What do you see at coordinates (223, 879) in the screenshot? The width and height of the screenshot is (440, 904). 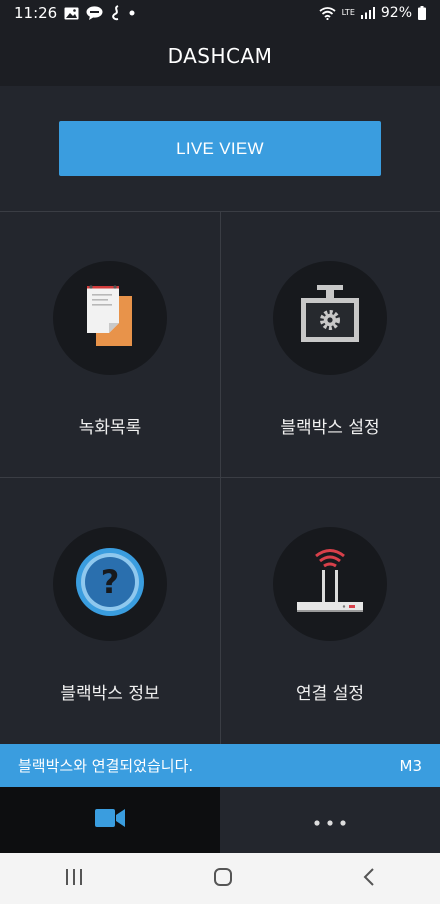 I see `home-button` at bounding box center [223, 879].